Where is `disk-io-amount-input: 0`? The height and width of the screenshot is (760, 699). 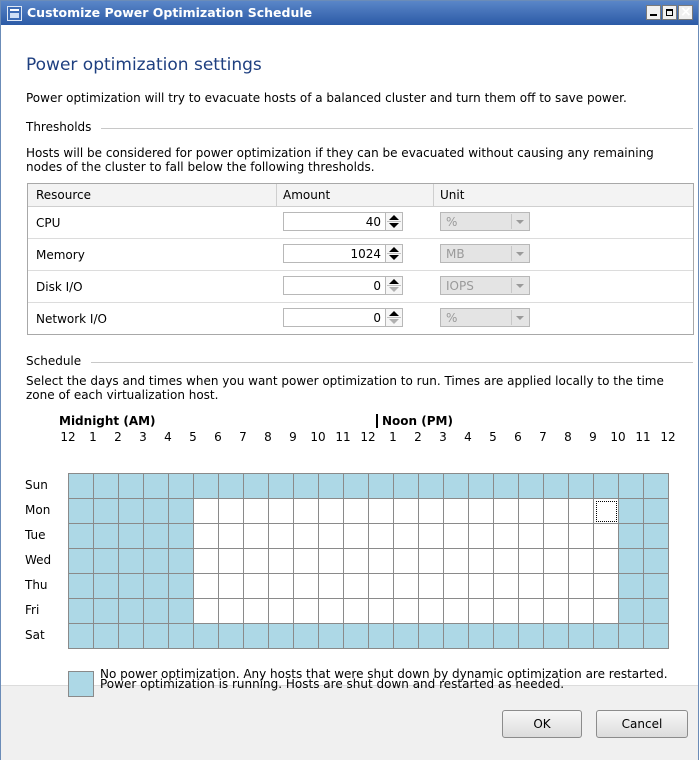 disk-io-amount-input: 0 is located at coordinates (343, 285).